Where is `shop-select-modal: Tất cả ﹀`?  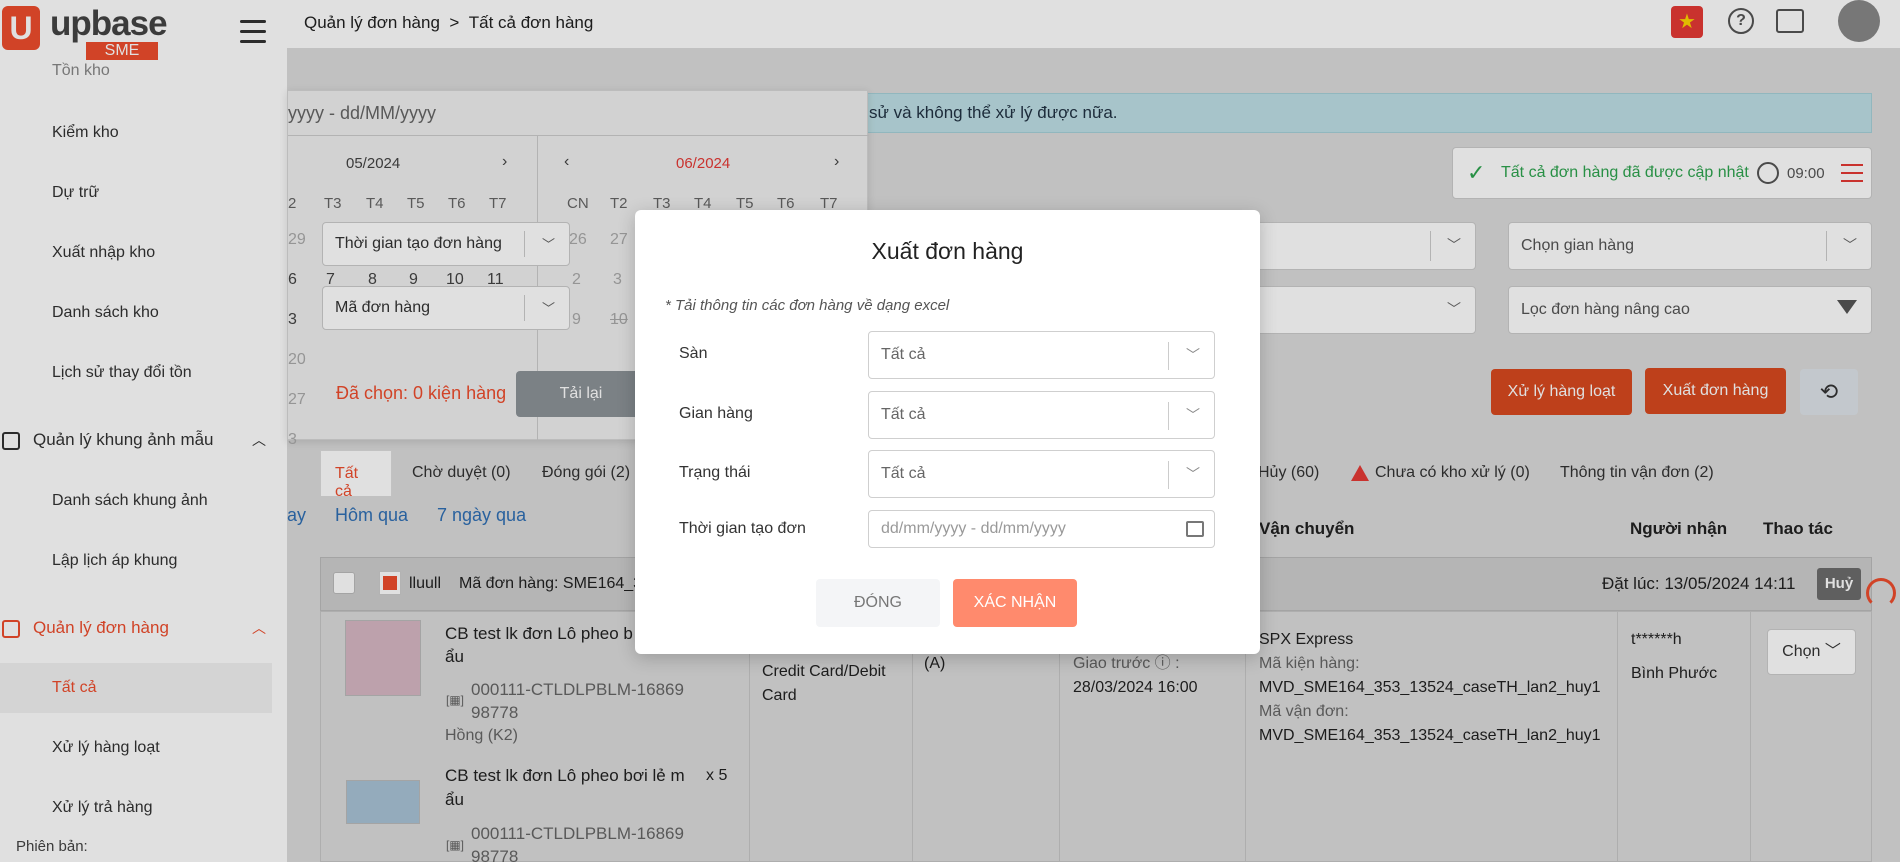
shop-select-modal: Tất cả ﹀ is located at coordinates (1041, 415).